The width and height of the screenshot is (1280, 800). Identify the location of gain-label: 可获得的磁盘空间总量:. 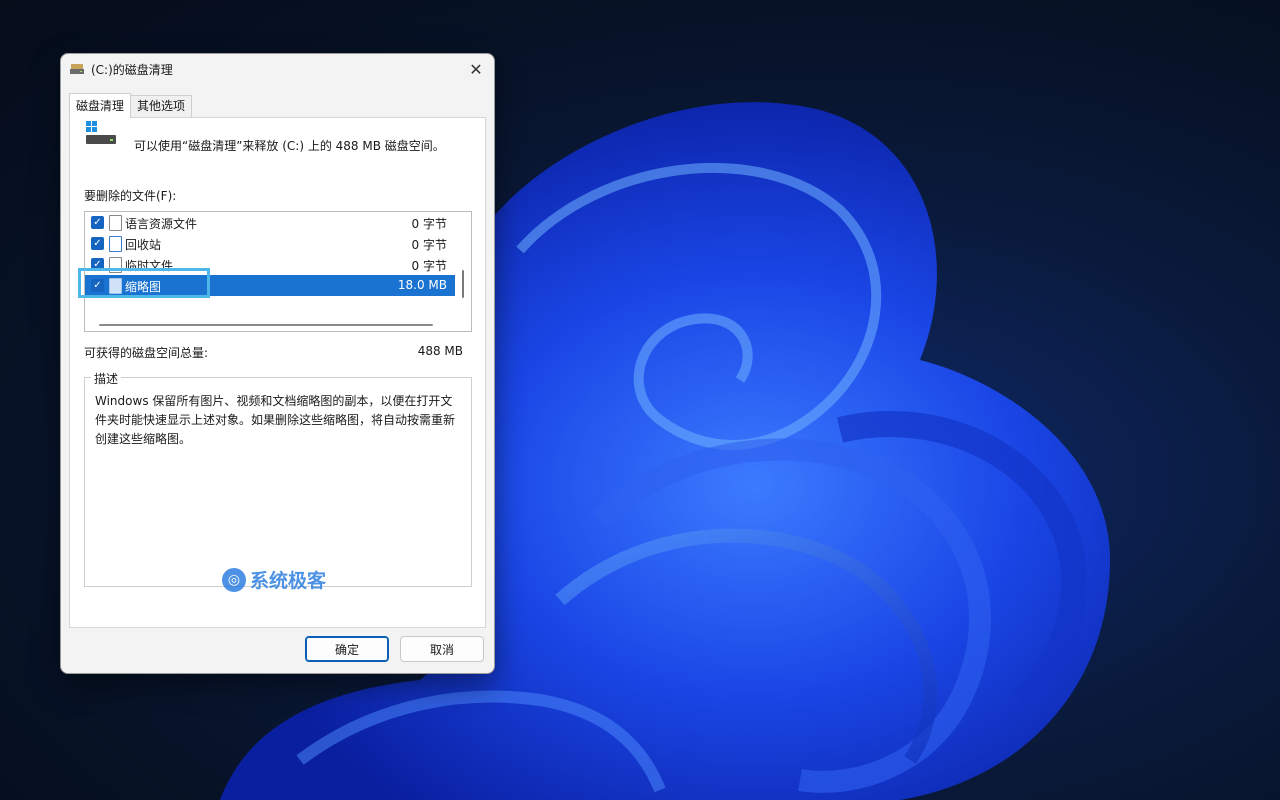
(146, 353).